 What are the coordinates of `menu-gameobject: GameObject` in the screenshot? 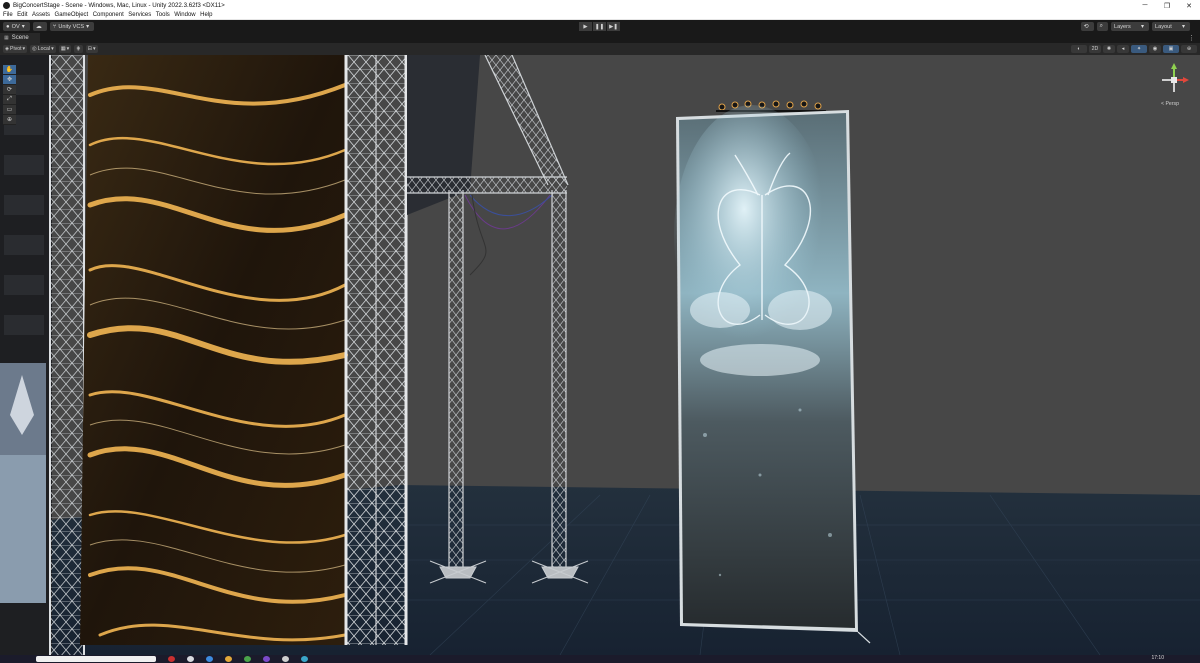 It's located at (72, 15).